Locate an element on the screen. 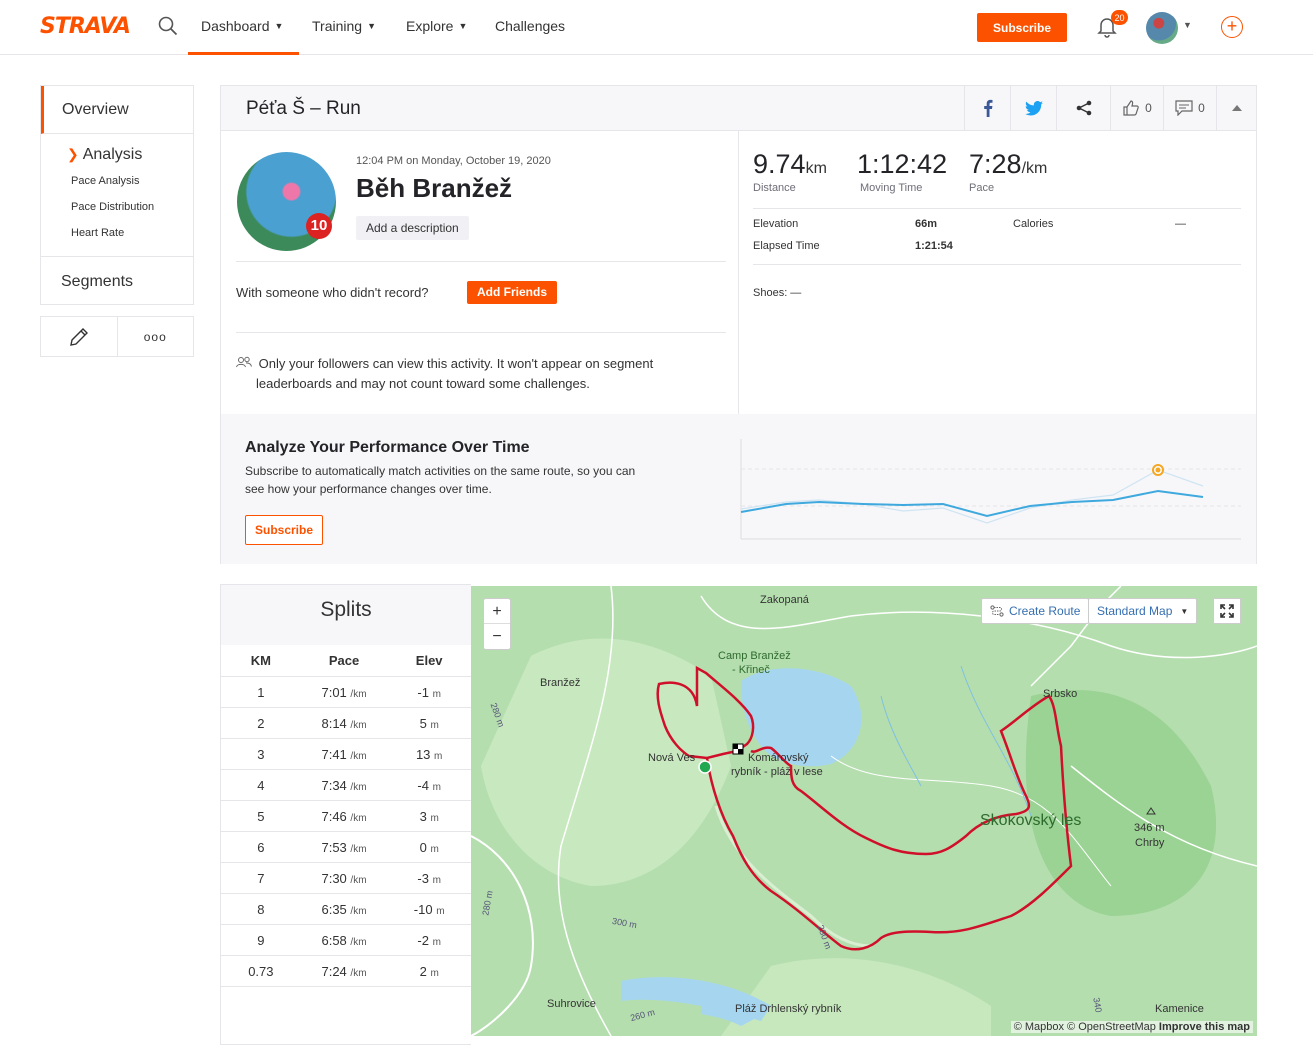  elapsed-time-value: 1:21:54 is located at coordinates (934, 246).